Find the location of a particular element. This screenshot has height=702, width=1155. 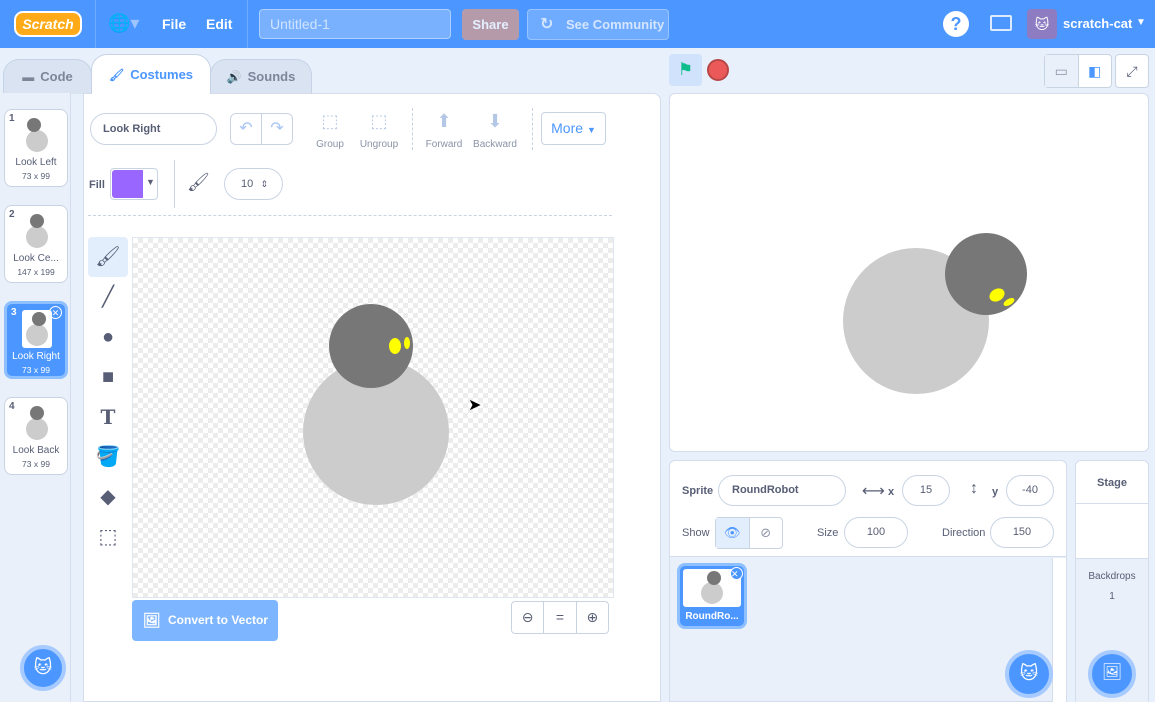

file-menu: File is located at coordinates (174, 24).